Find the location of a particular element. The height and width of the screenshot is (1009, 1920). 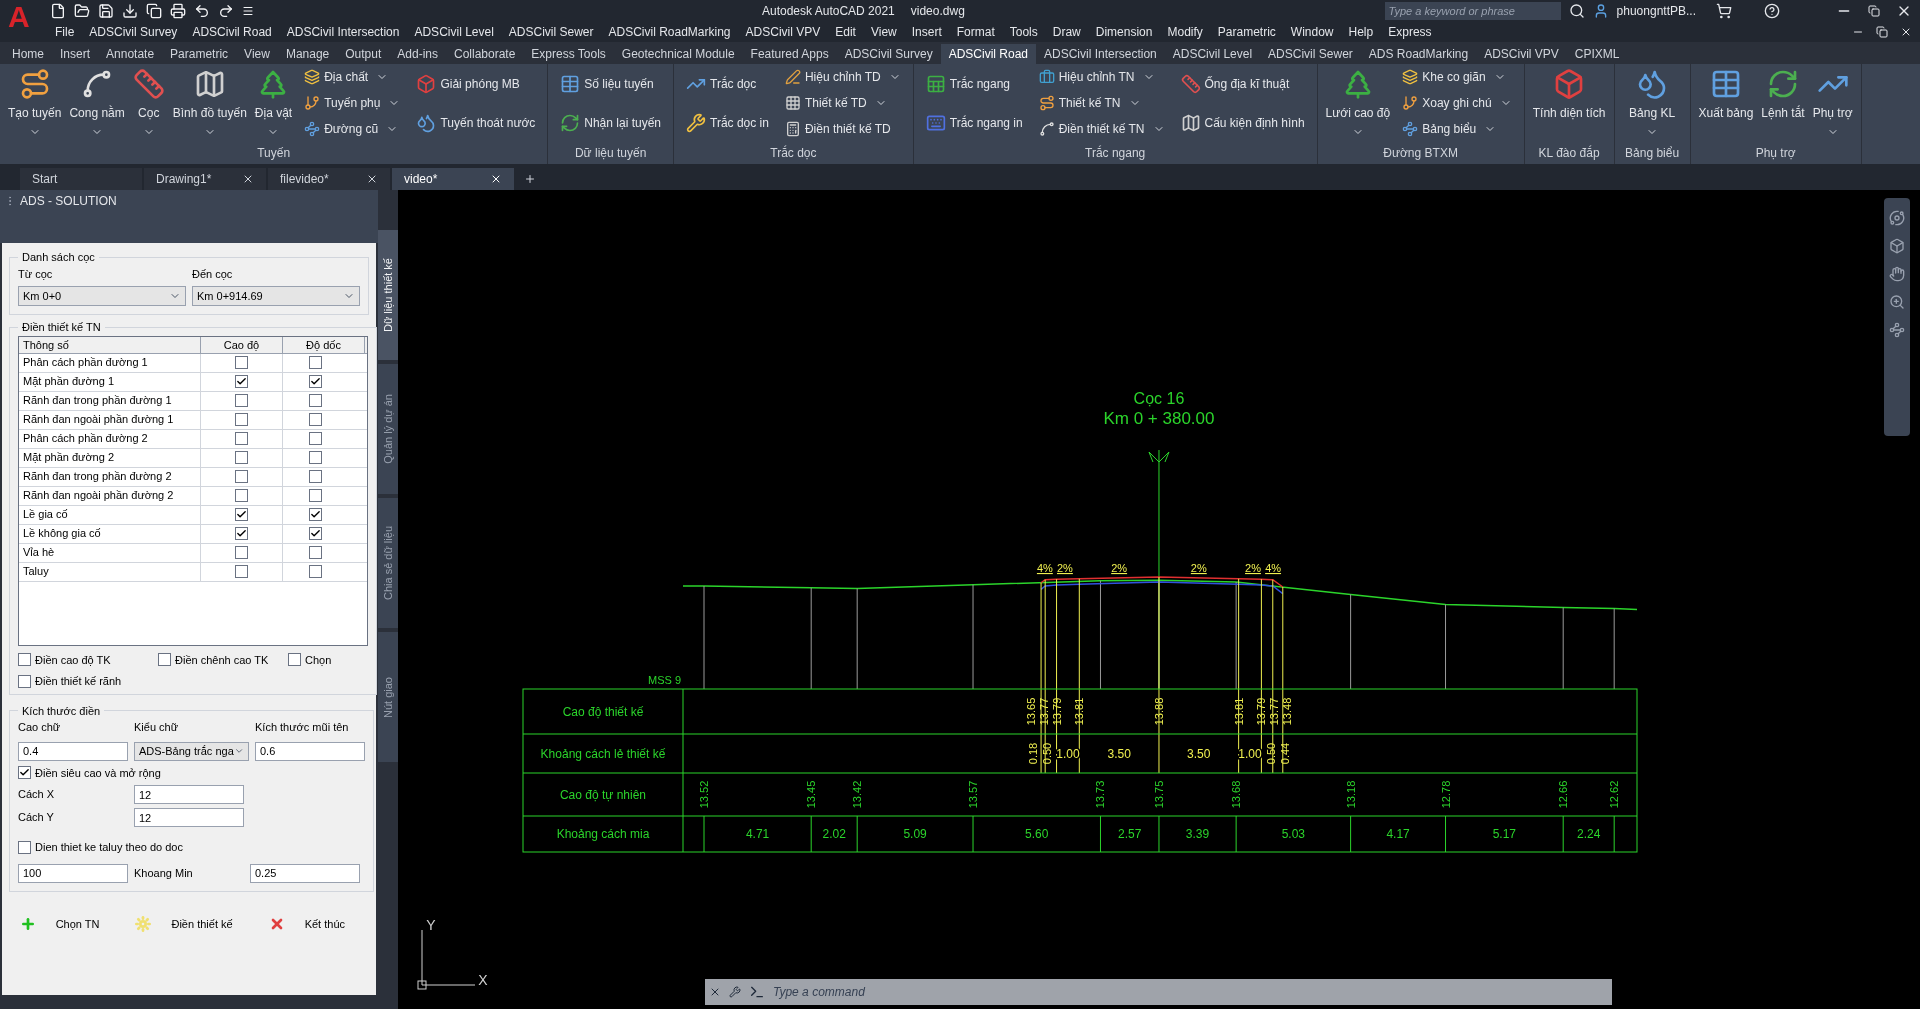

ribbon-button: Nhận lại tuyến is located at coordinates (610, 122).